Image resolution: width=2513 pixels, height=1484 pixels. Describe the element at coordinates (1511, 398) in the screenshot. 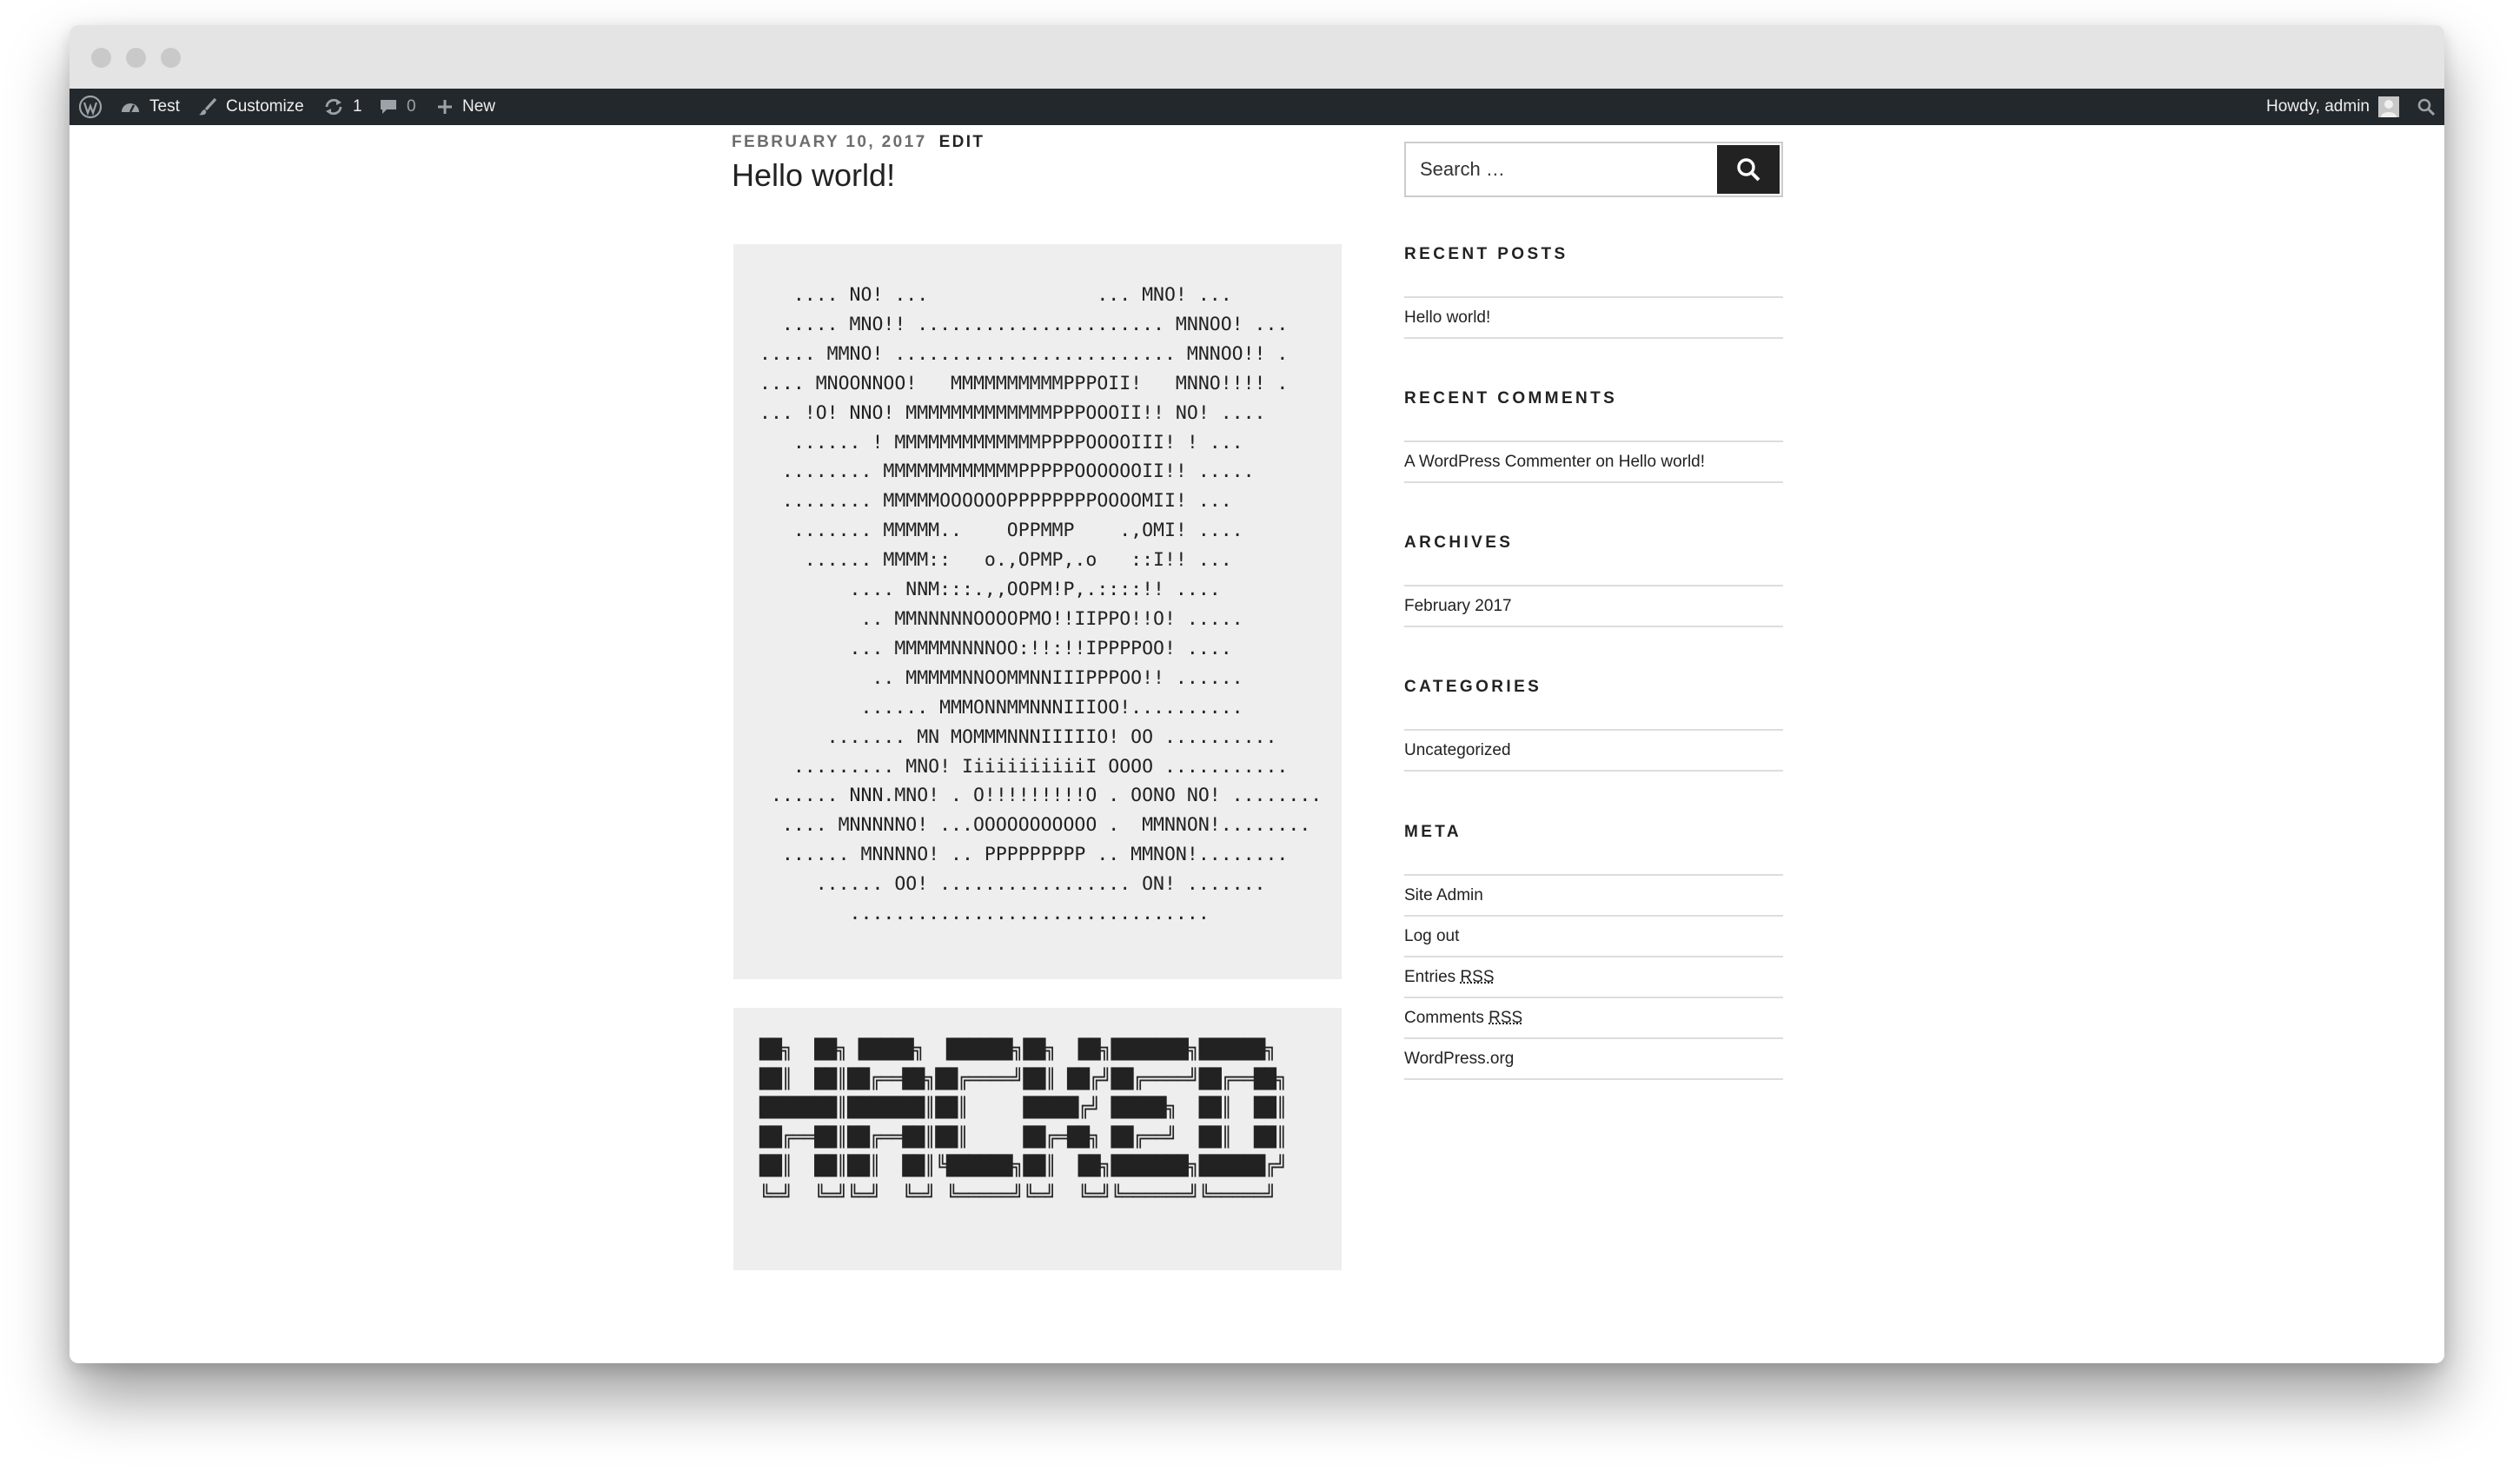

I see `recent-comments-title: RECENT COMMENTS` at that location.